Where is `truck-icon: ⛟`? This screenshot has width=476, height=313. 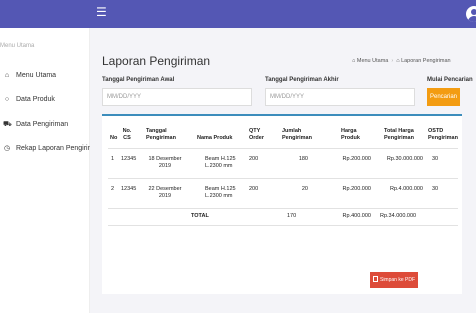
truck-icon: ⛟ is located at coordinates (7, 124).